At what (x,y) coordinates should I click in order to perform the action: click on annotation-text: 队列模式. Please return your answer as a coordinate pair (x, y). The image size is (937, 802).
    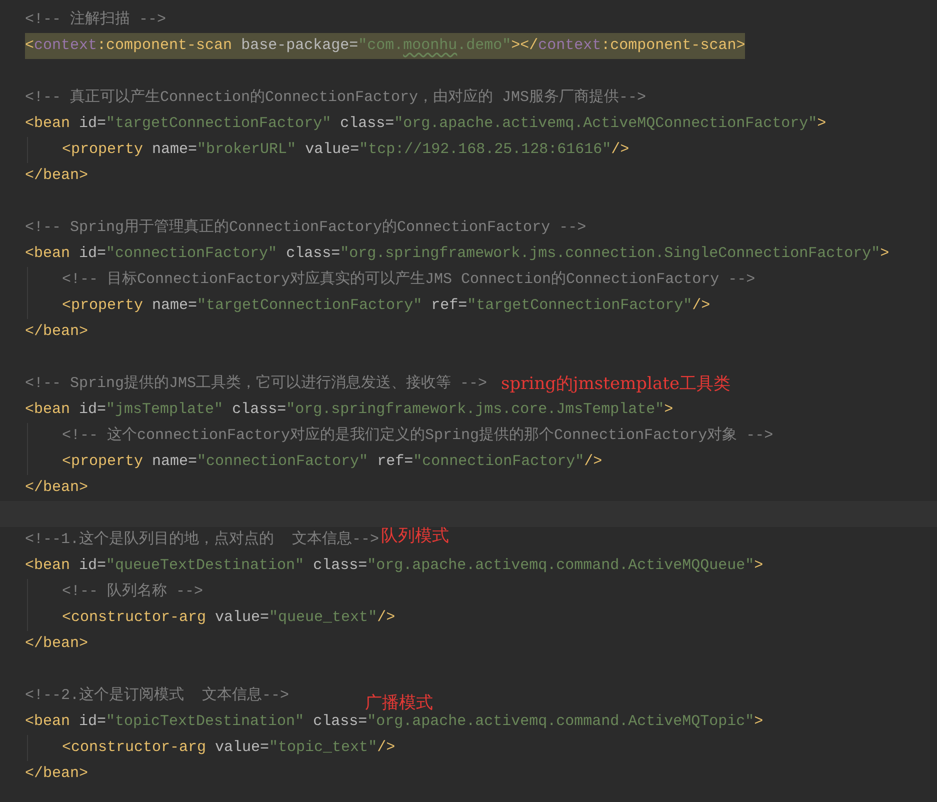
    Looking at the image, I should click on (415, 536).